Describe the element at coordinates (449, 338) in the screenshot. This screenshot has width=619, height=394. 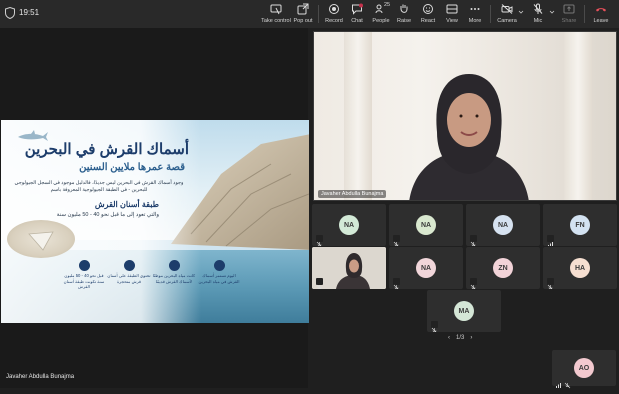
I see `chevron-left-icon: ‹` at that location.